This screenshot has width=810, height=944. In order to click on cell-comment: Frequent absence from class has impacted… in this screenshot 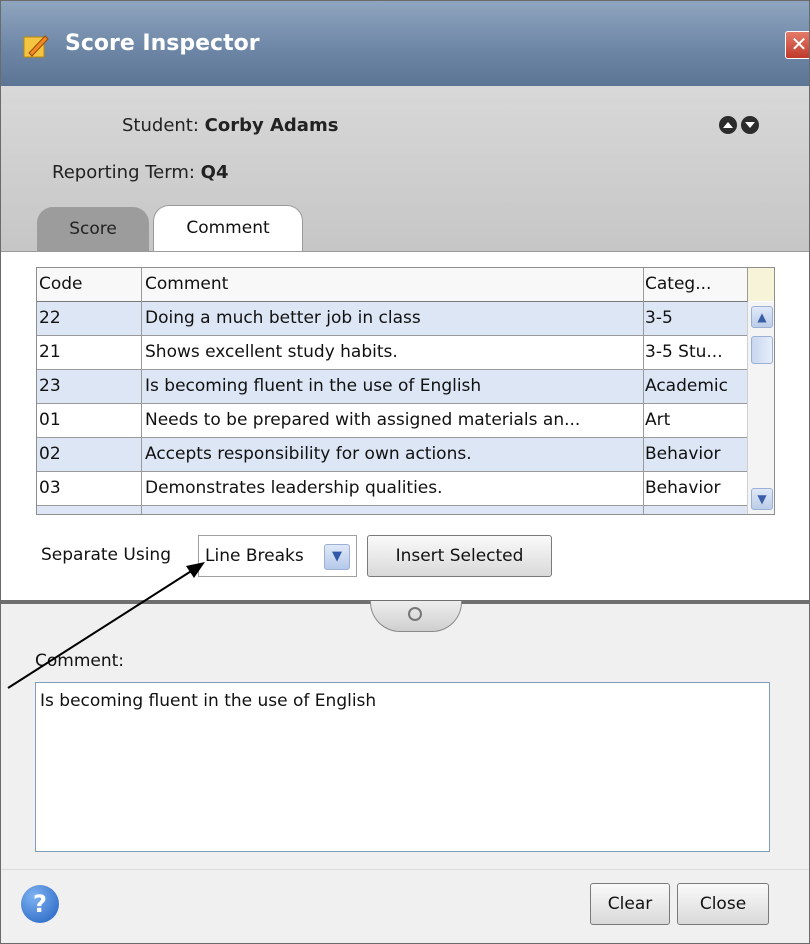, I will do `click(395, 510)`.